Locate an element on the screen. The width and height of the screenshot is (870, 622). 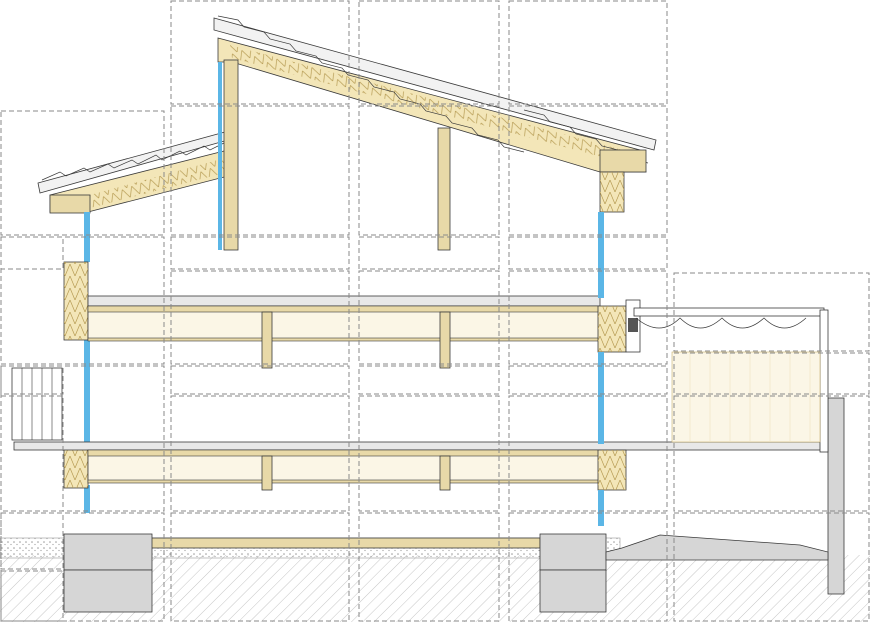
ground-floor-beam is located at coordinates (344, 453).